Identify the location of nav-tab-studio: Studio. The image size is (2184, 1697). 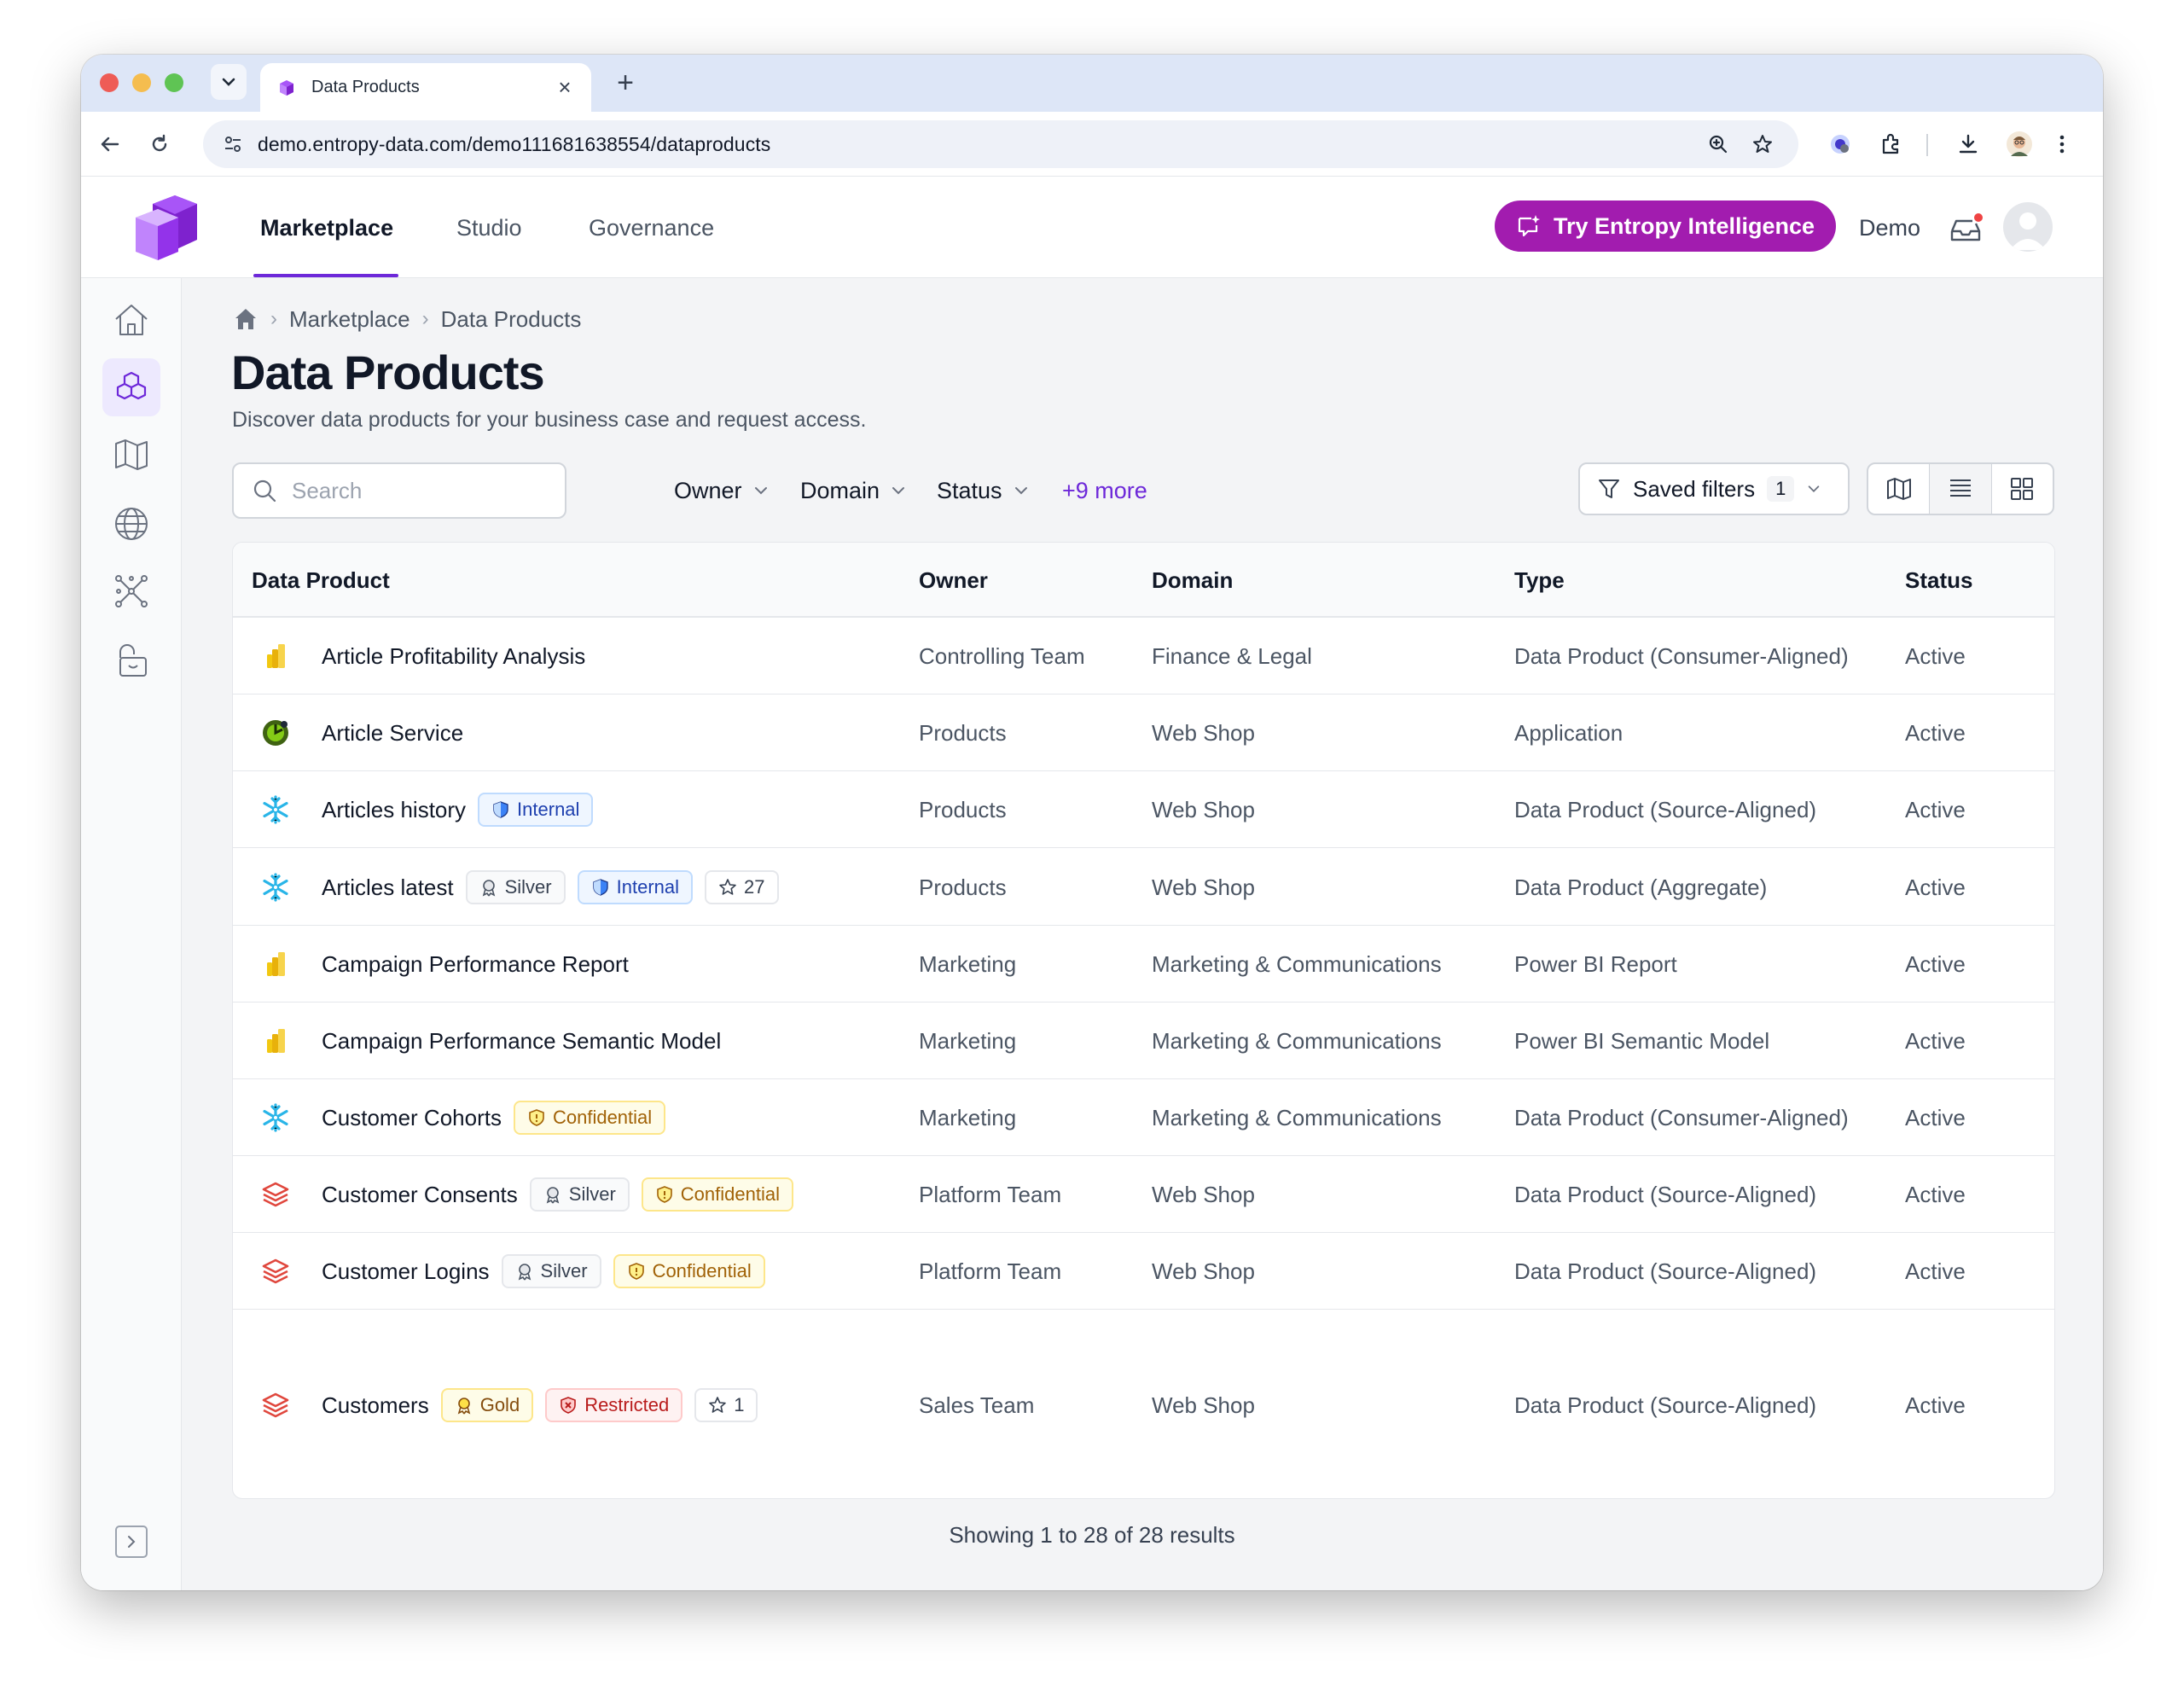
(489, 228).